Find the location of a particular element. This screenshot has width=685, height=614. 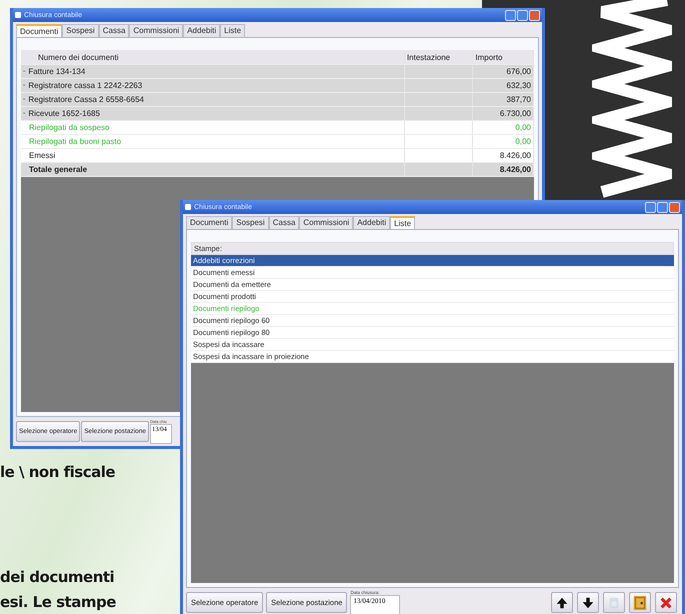

page-text: le \ non fiscale is located at coordinates (58, 472).